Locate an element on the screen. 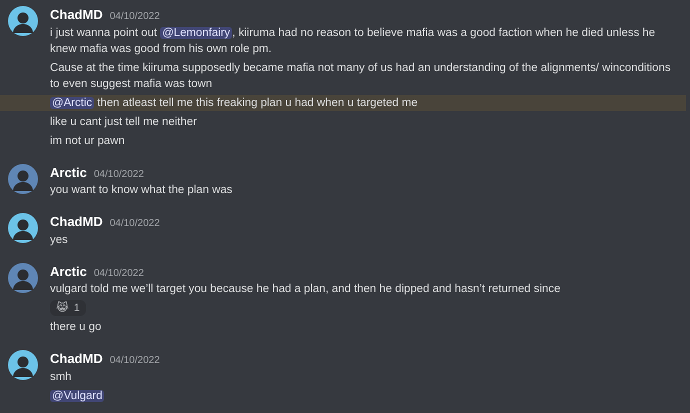 This screenshot has height=413, width=690. message-text: vulgard told me we’ll target you because he had a plan, and then he dipped and hasn’t returned since is located at coordinates (305, 289).